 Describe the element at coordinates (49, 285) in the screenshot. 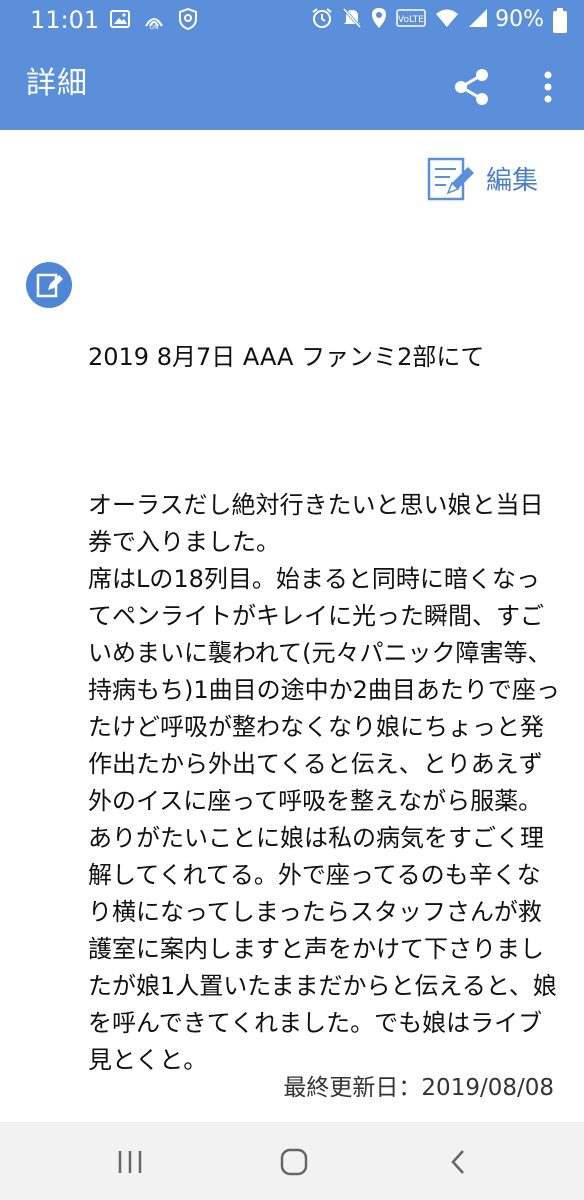

I see `note-edit-icon` at that location.